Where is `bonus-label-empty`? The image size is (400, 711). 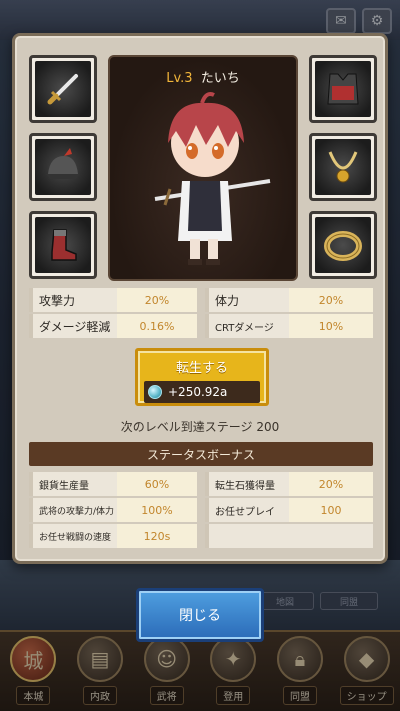 bonus-label-empty is located at coordinates (247, 536).